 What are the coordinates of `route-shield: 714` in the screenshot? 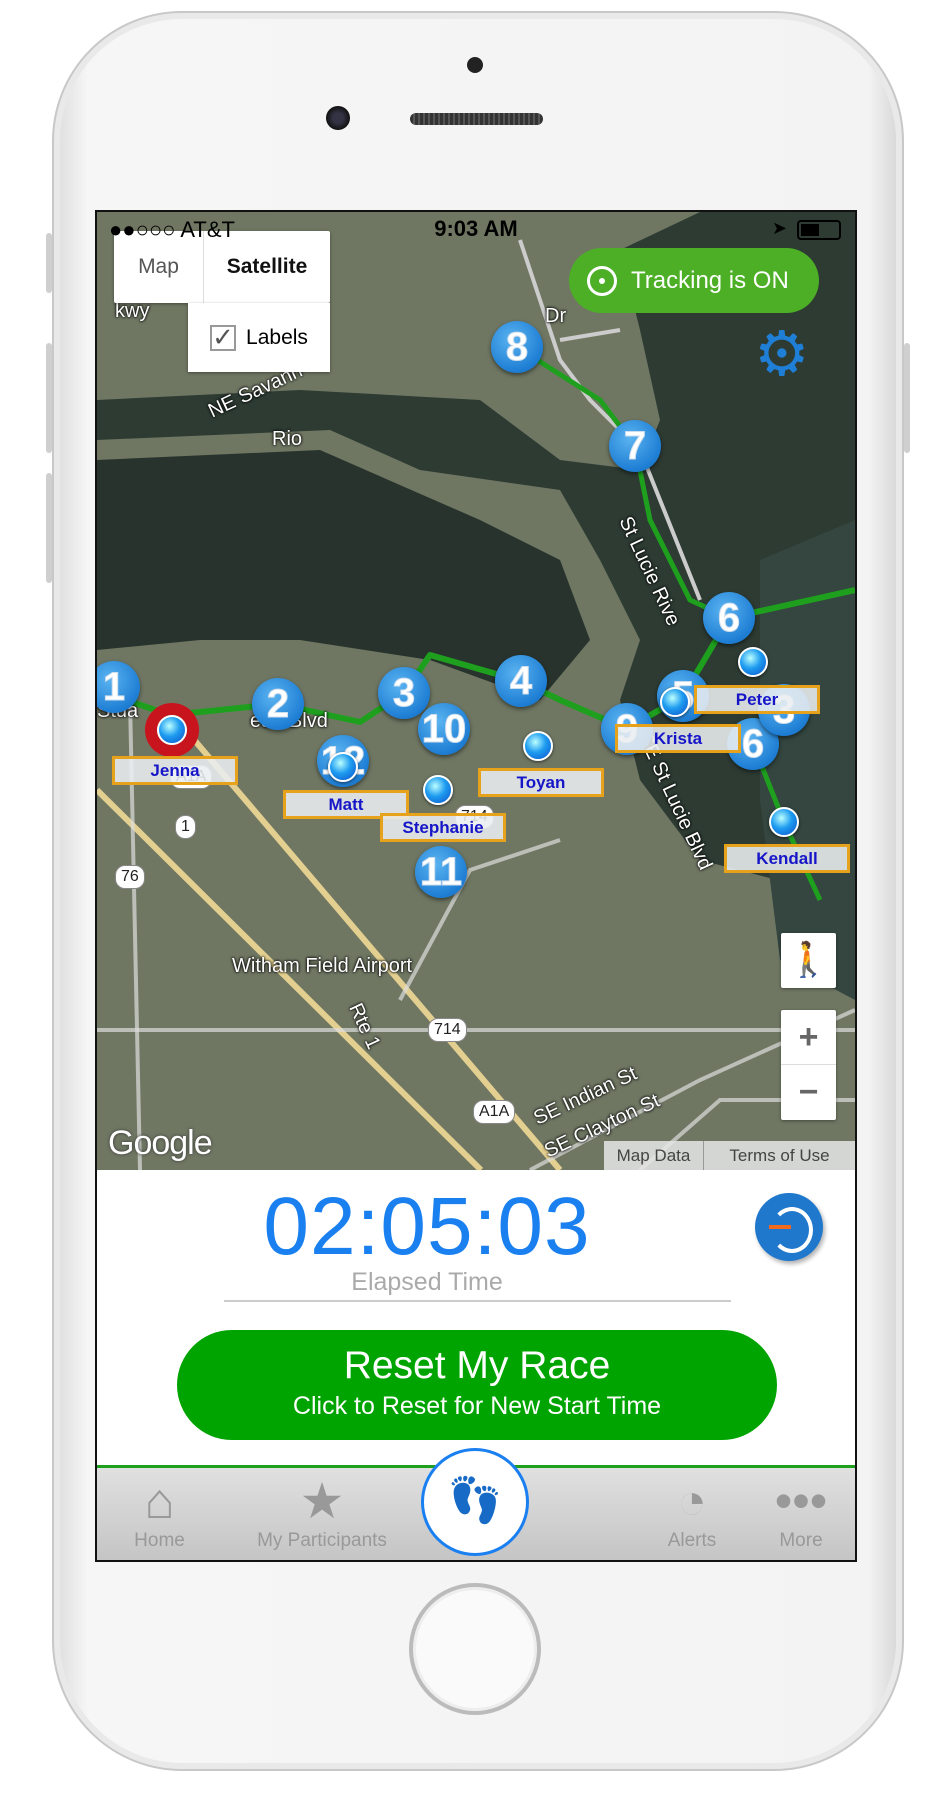 It's located at (447, 1030).